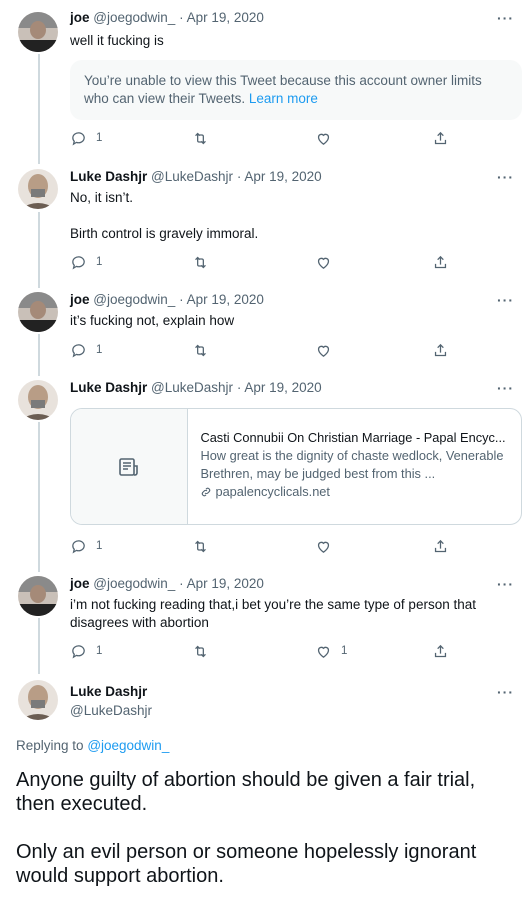  I want to click on learn-more-link: Learn more, so click(283, 98).